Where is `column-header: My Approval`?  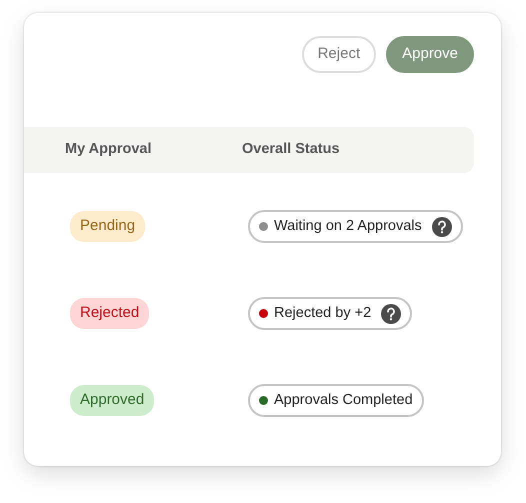 column-header: My Approval is located at coordinates (108, 150).